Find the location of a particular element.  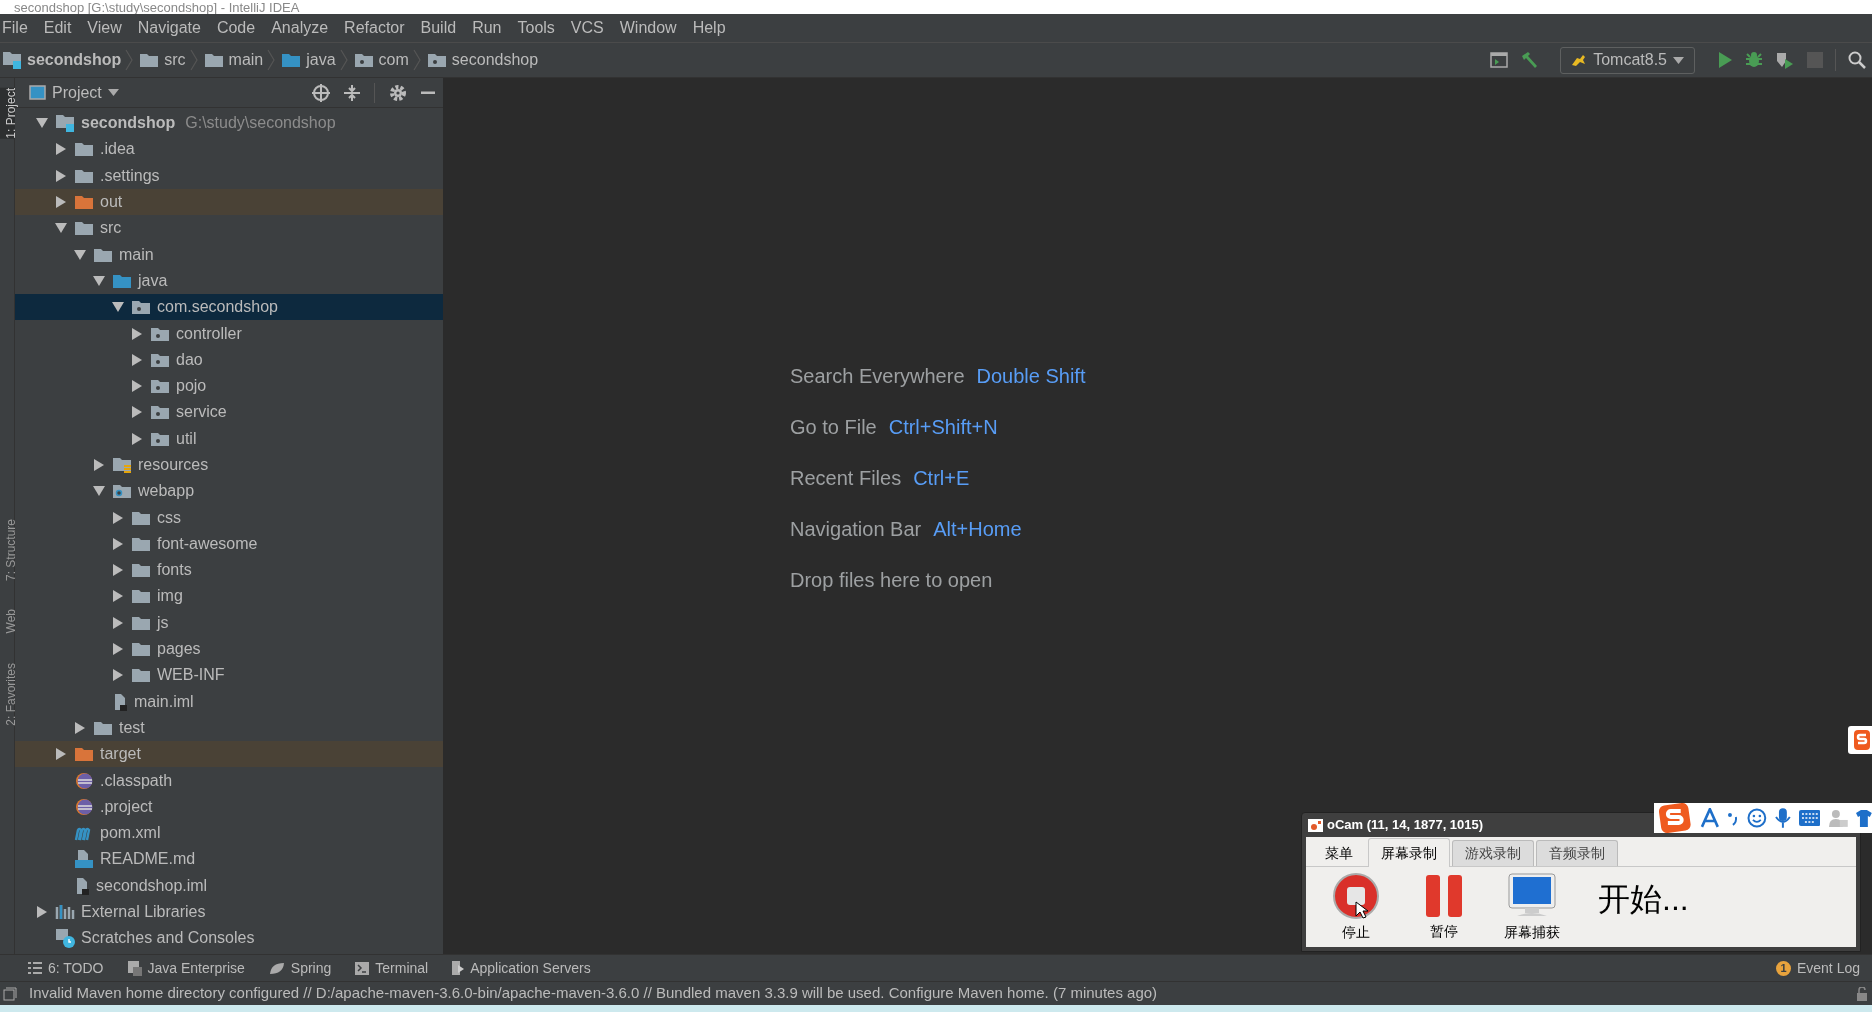

recorder-tab: 音频录制 is located at coordinates (1577, 853).